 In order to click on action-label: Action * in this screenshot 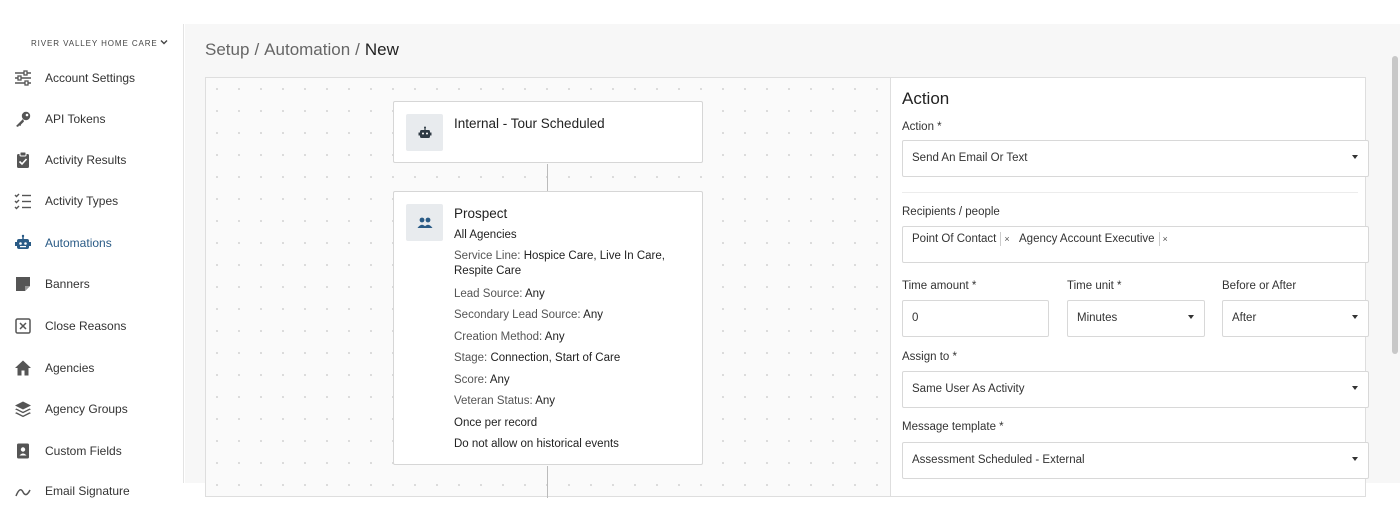, I will do `click(922, 127)`.